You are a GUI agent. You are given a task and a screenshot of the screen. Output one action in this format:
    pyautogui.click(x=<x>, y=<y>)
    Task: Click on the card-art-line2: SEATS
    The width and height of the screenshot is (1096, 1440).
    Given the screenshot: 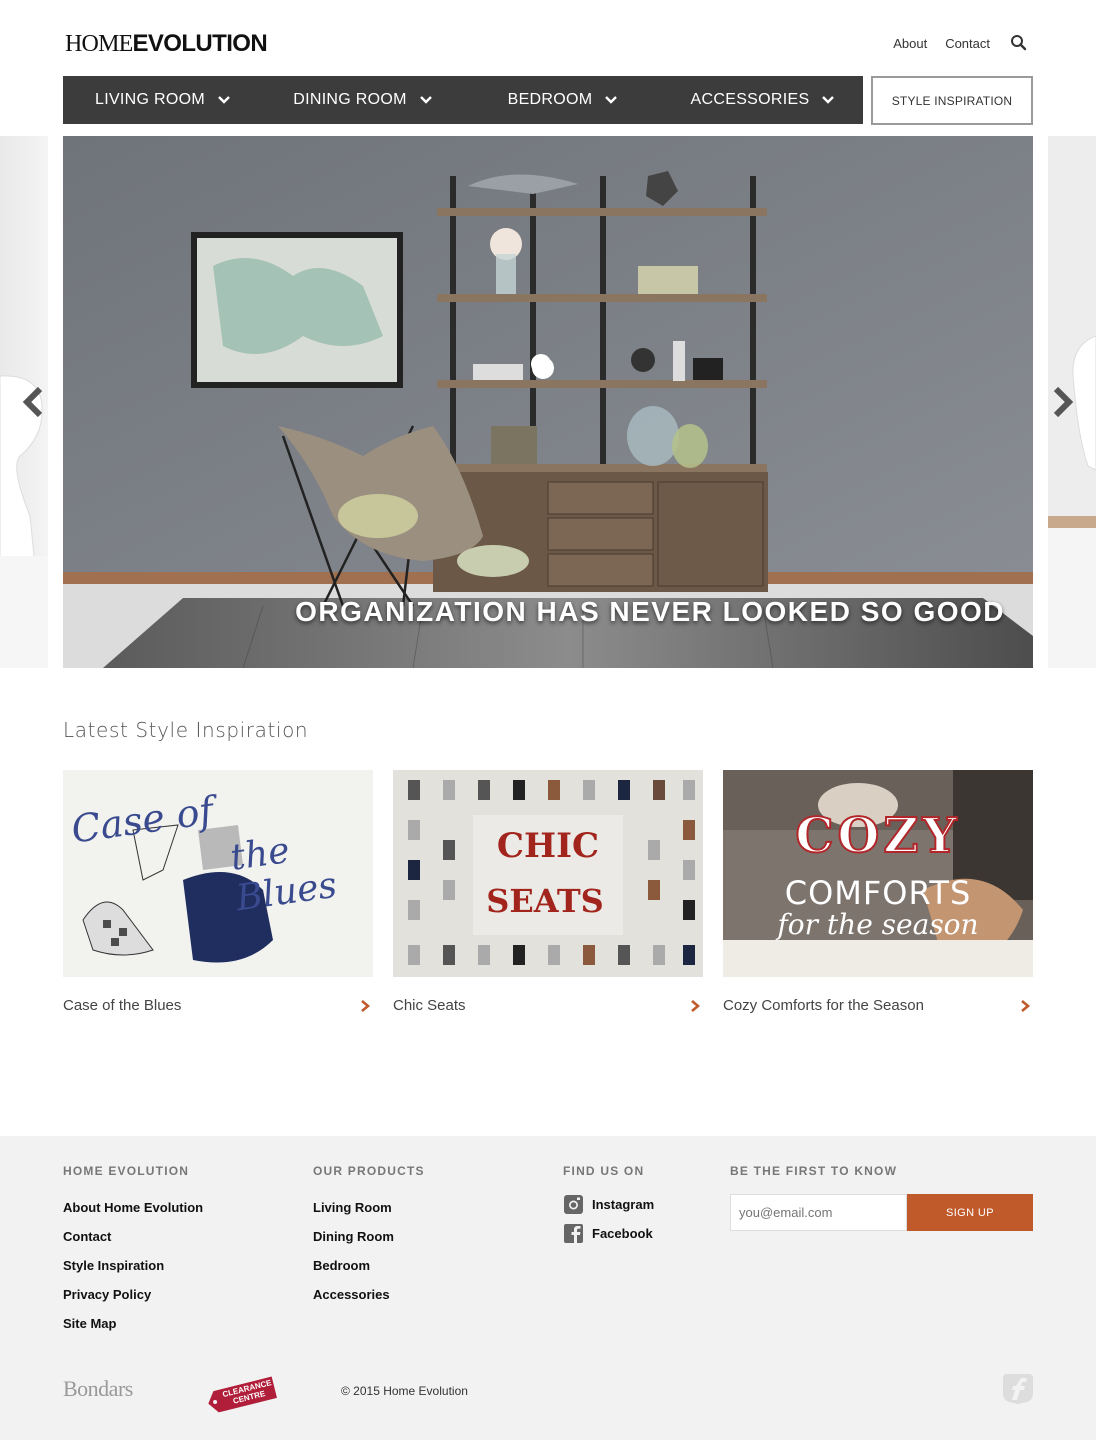 What is the action you would take?
    pyautogui.click(x=545, y=901)
    